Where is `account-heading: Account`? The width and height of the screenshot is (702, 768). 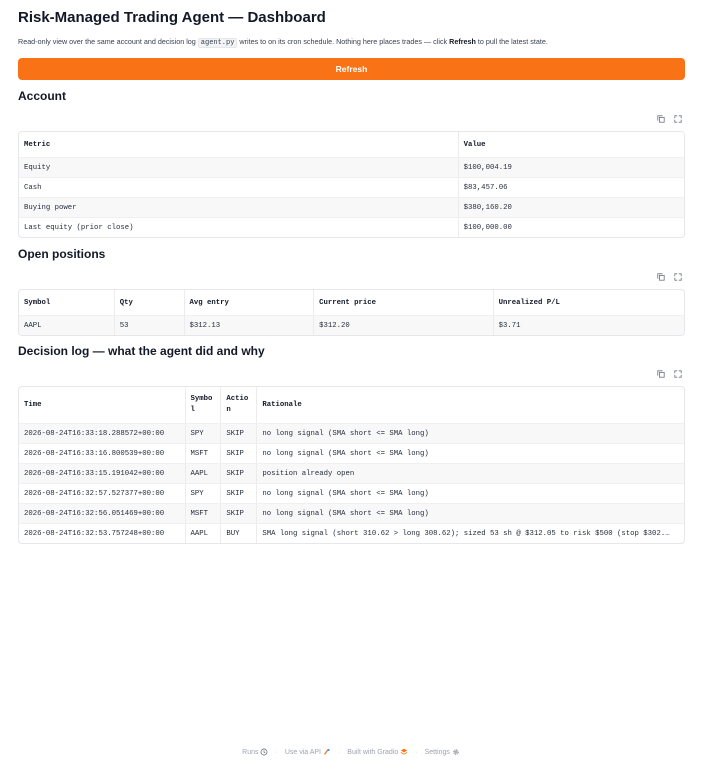
account-heading: Account is located at coordinates (42, 96).